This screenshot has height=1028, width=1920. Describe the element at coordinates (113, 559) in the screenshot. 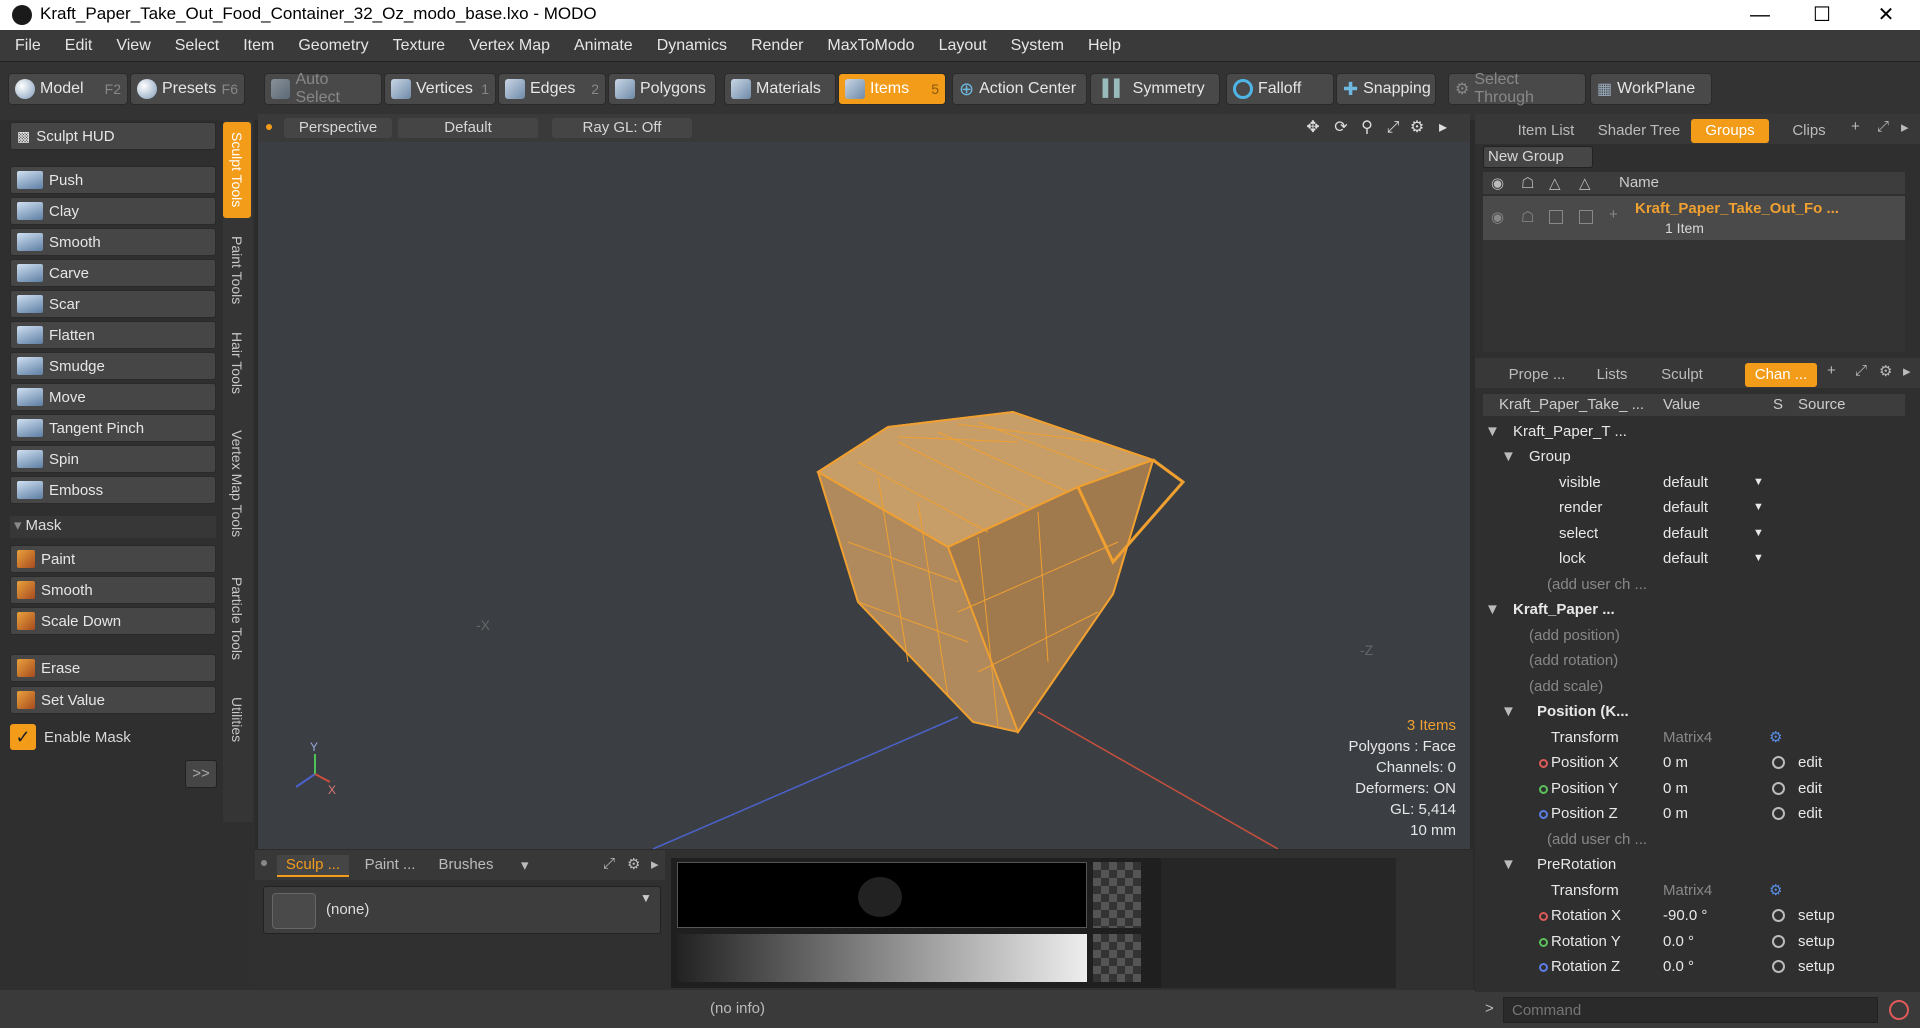

I see `mask-paint: Paint` at that location.